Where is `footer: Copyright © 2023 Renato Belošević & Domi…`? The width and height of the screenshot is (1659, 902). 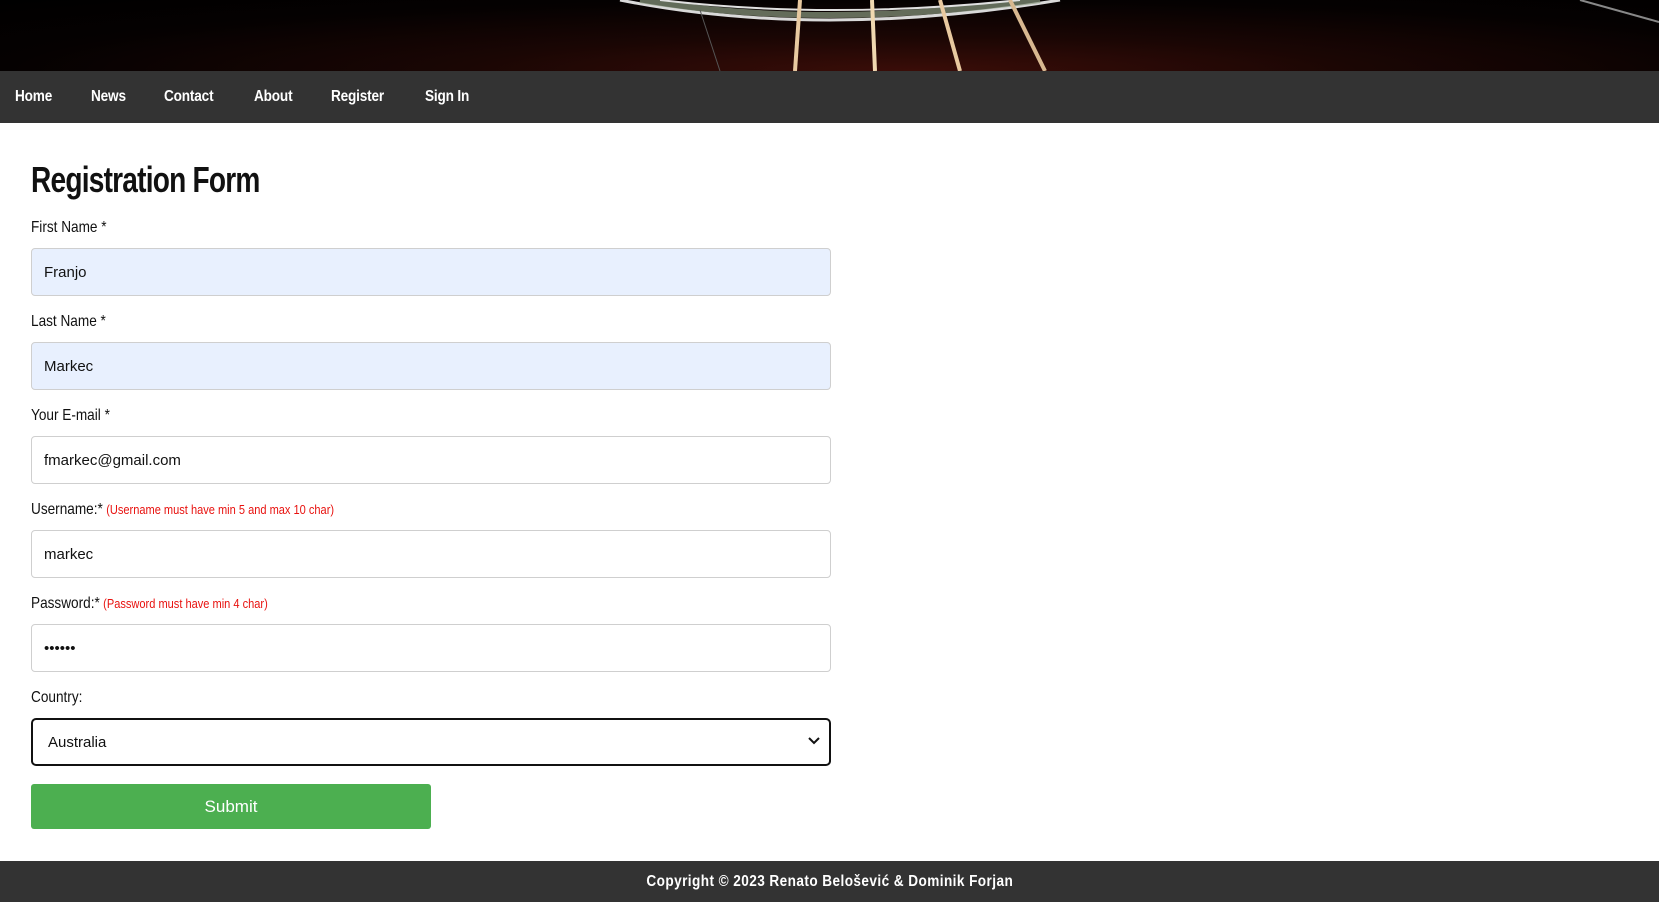
footer: Copyright © 2023 Renato Belošević & Domi… is located at coordinates (829, 881).